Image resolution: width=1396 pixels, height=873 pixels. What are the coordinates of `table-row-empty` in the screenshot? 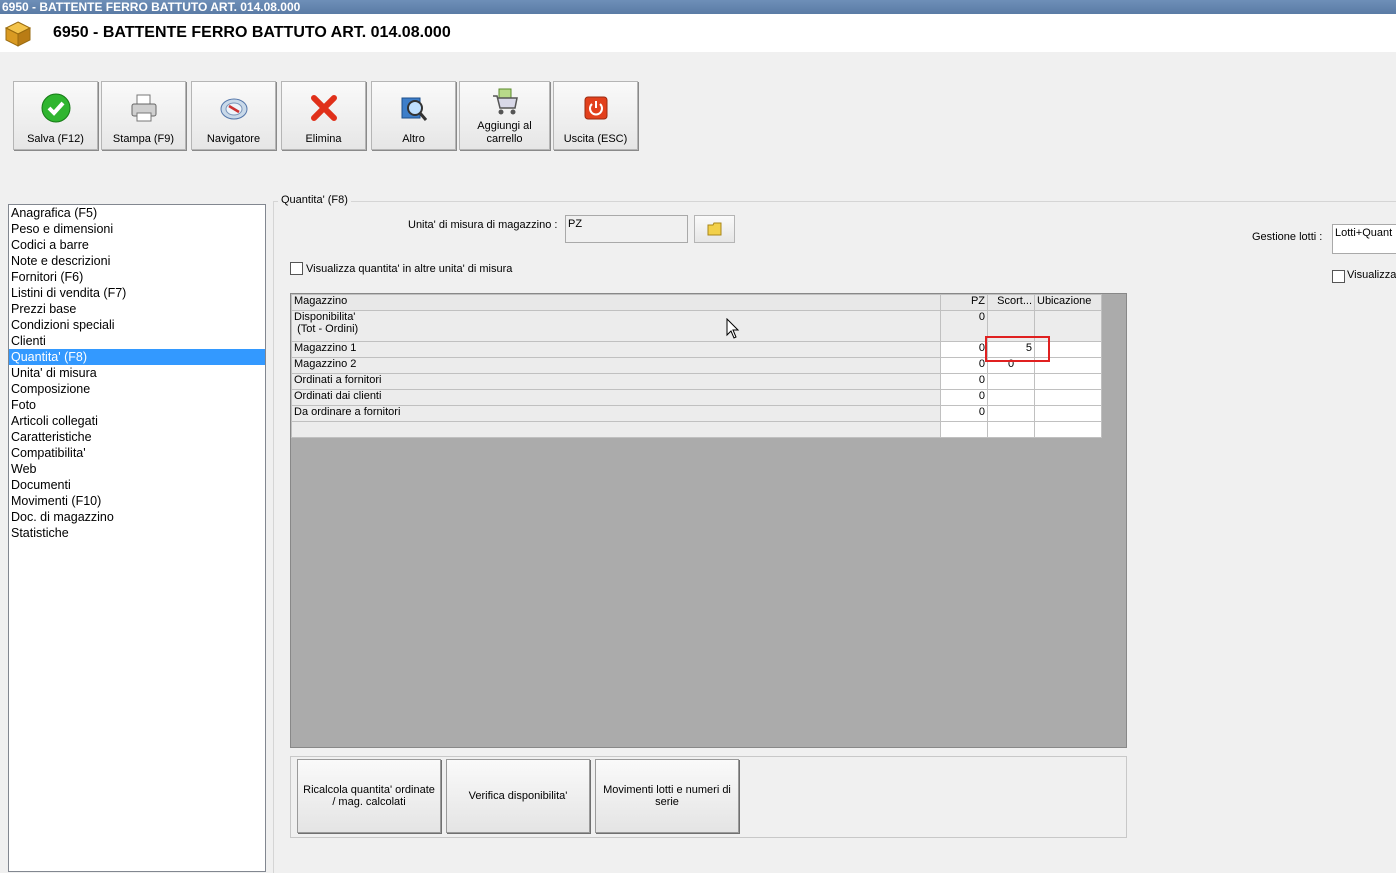 It's located at (696, 429).